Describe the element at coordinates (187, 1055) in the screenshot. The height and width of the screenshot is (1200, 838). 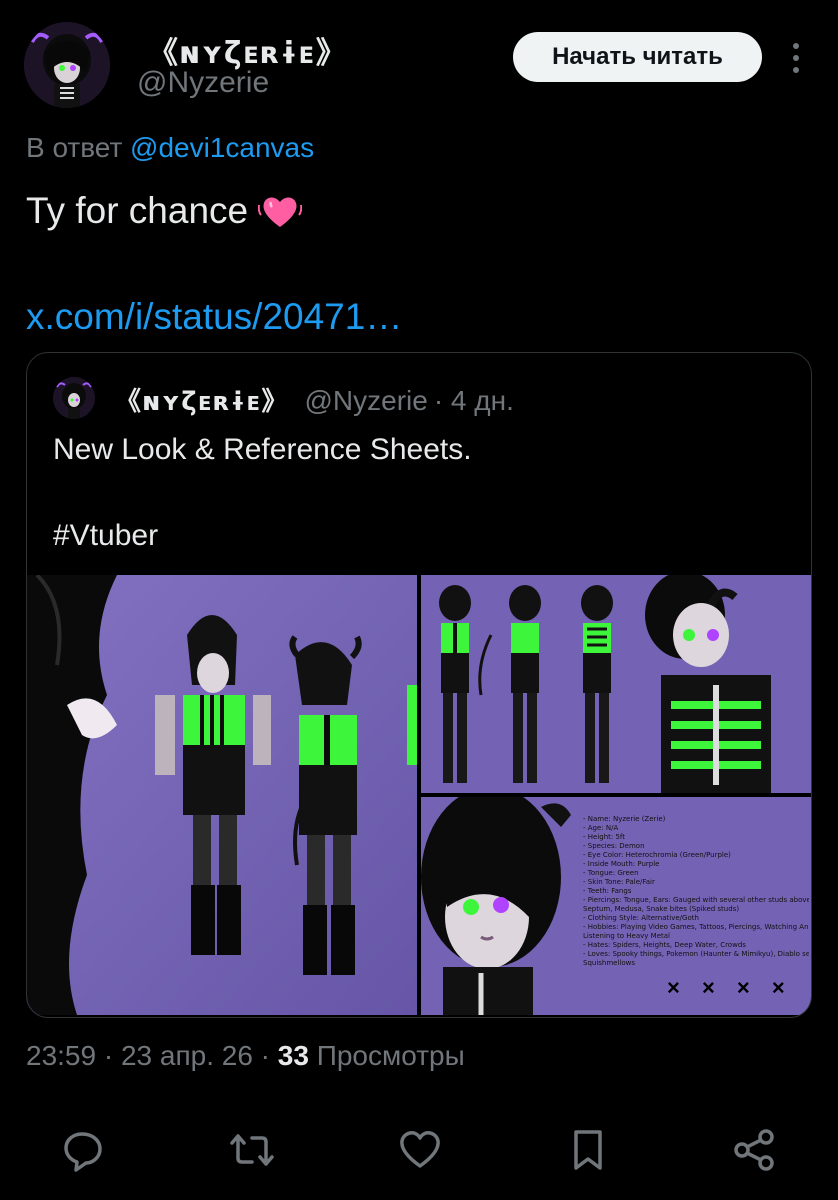
I see `tweet-date: 23 апр. 26` at that location.